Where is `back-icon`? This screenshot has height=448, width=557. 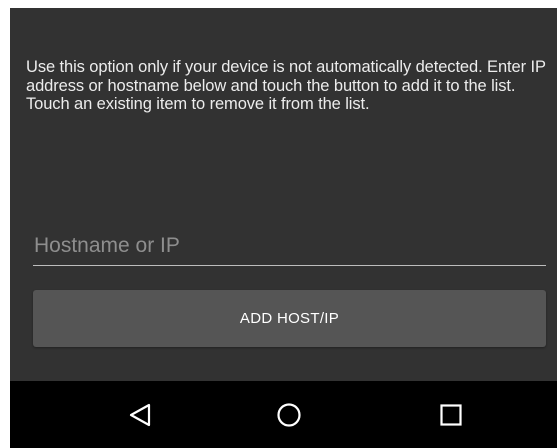 back-icon is located at coordinates (140, 414).